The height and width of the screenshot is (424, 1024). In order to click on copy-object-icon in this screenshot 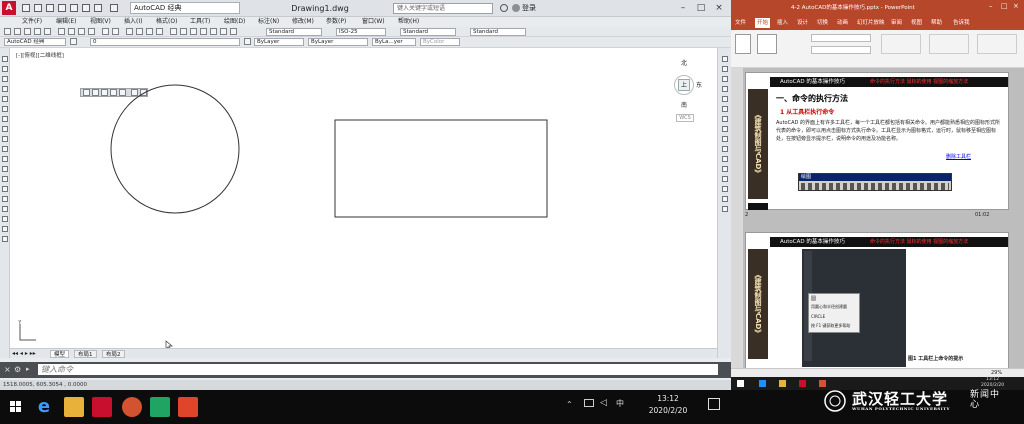, I will do `click(725, 69)`.